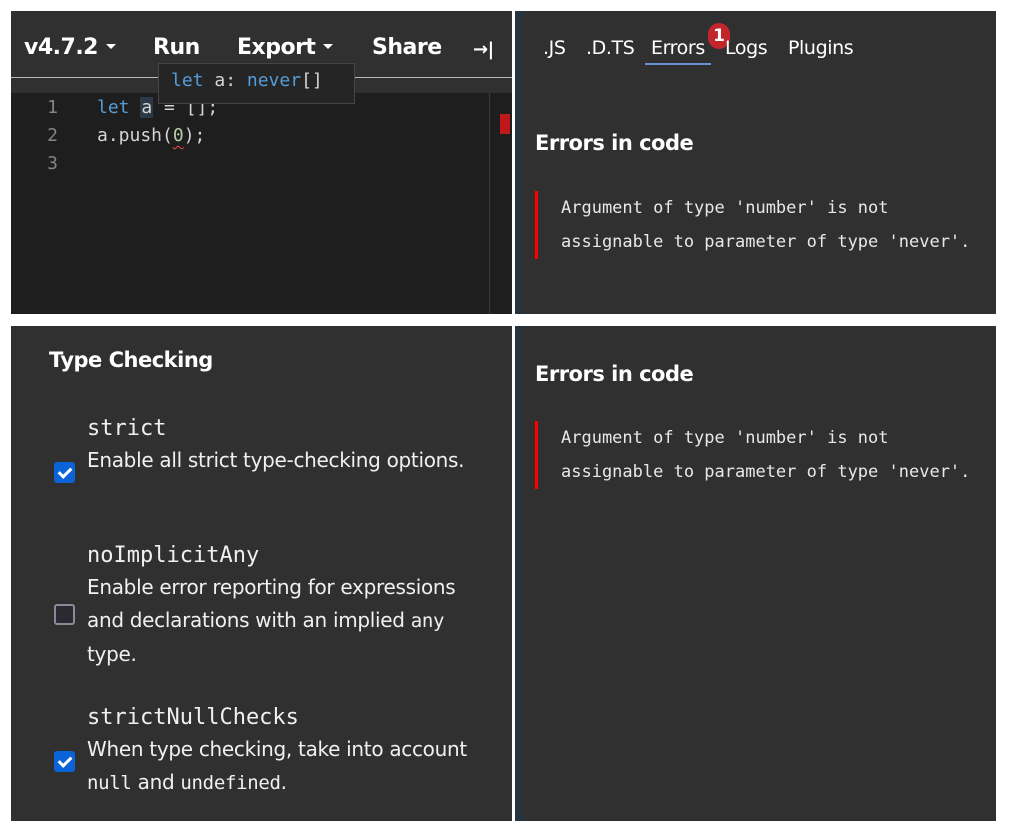  I want to click on error-argument-token: 0, so click(178, 135).